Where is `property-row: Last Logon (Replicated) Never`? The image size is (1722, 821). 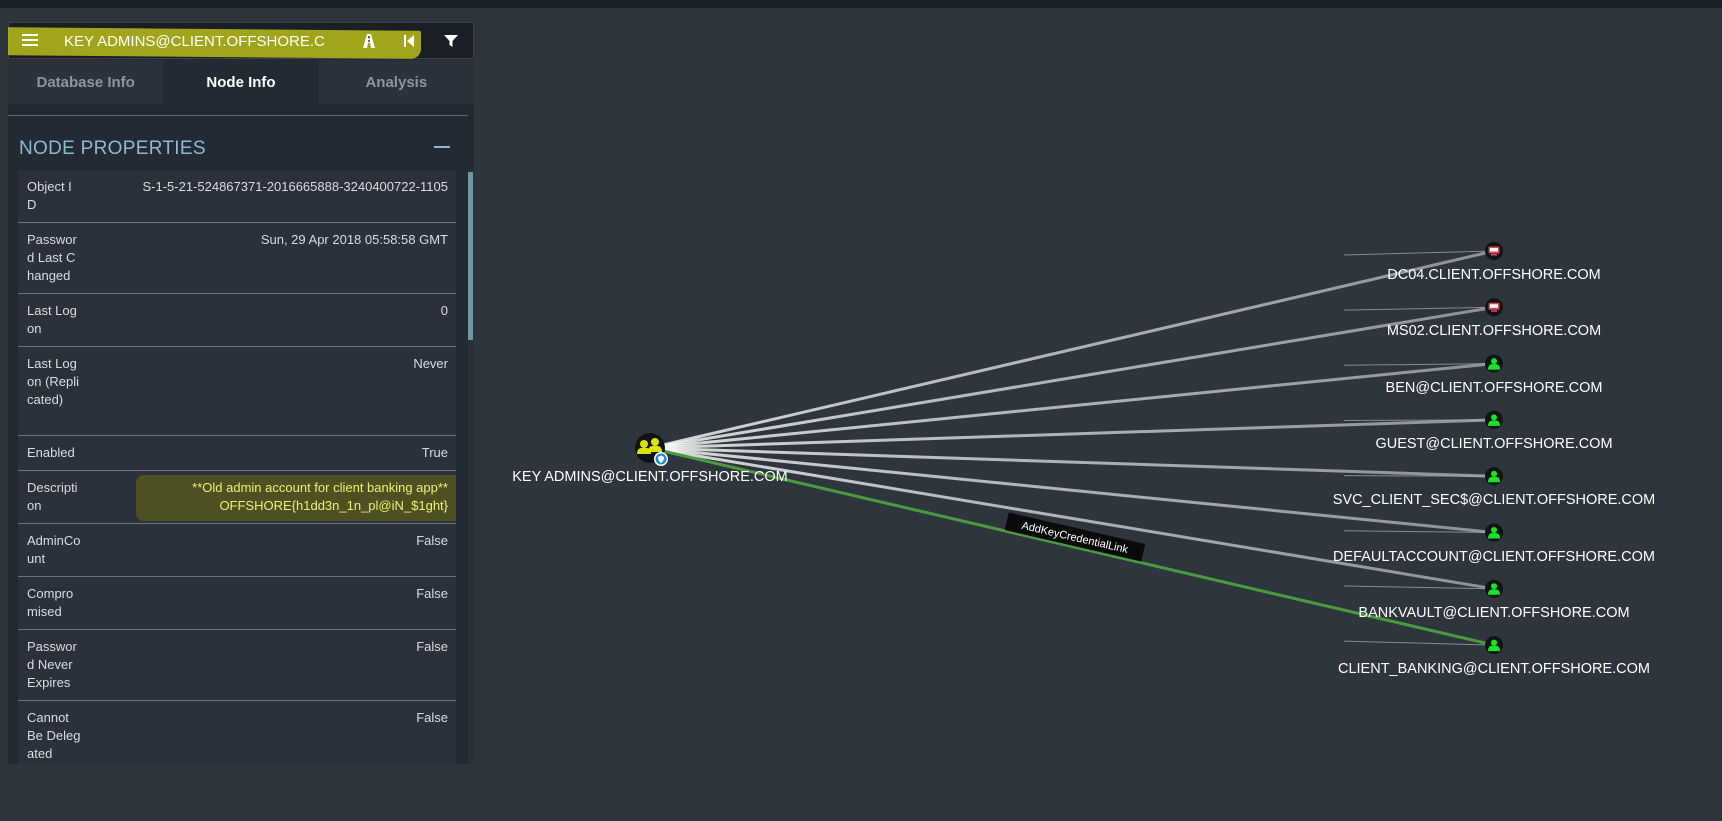
property-row: Last Logon (Replicated) Never is located at coordinates (237, 391).